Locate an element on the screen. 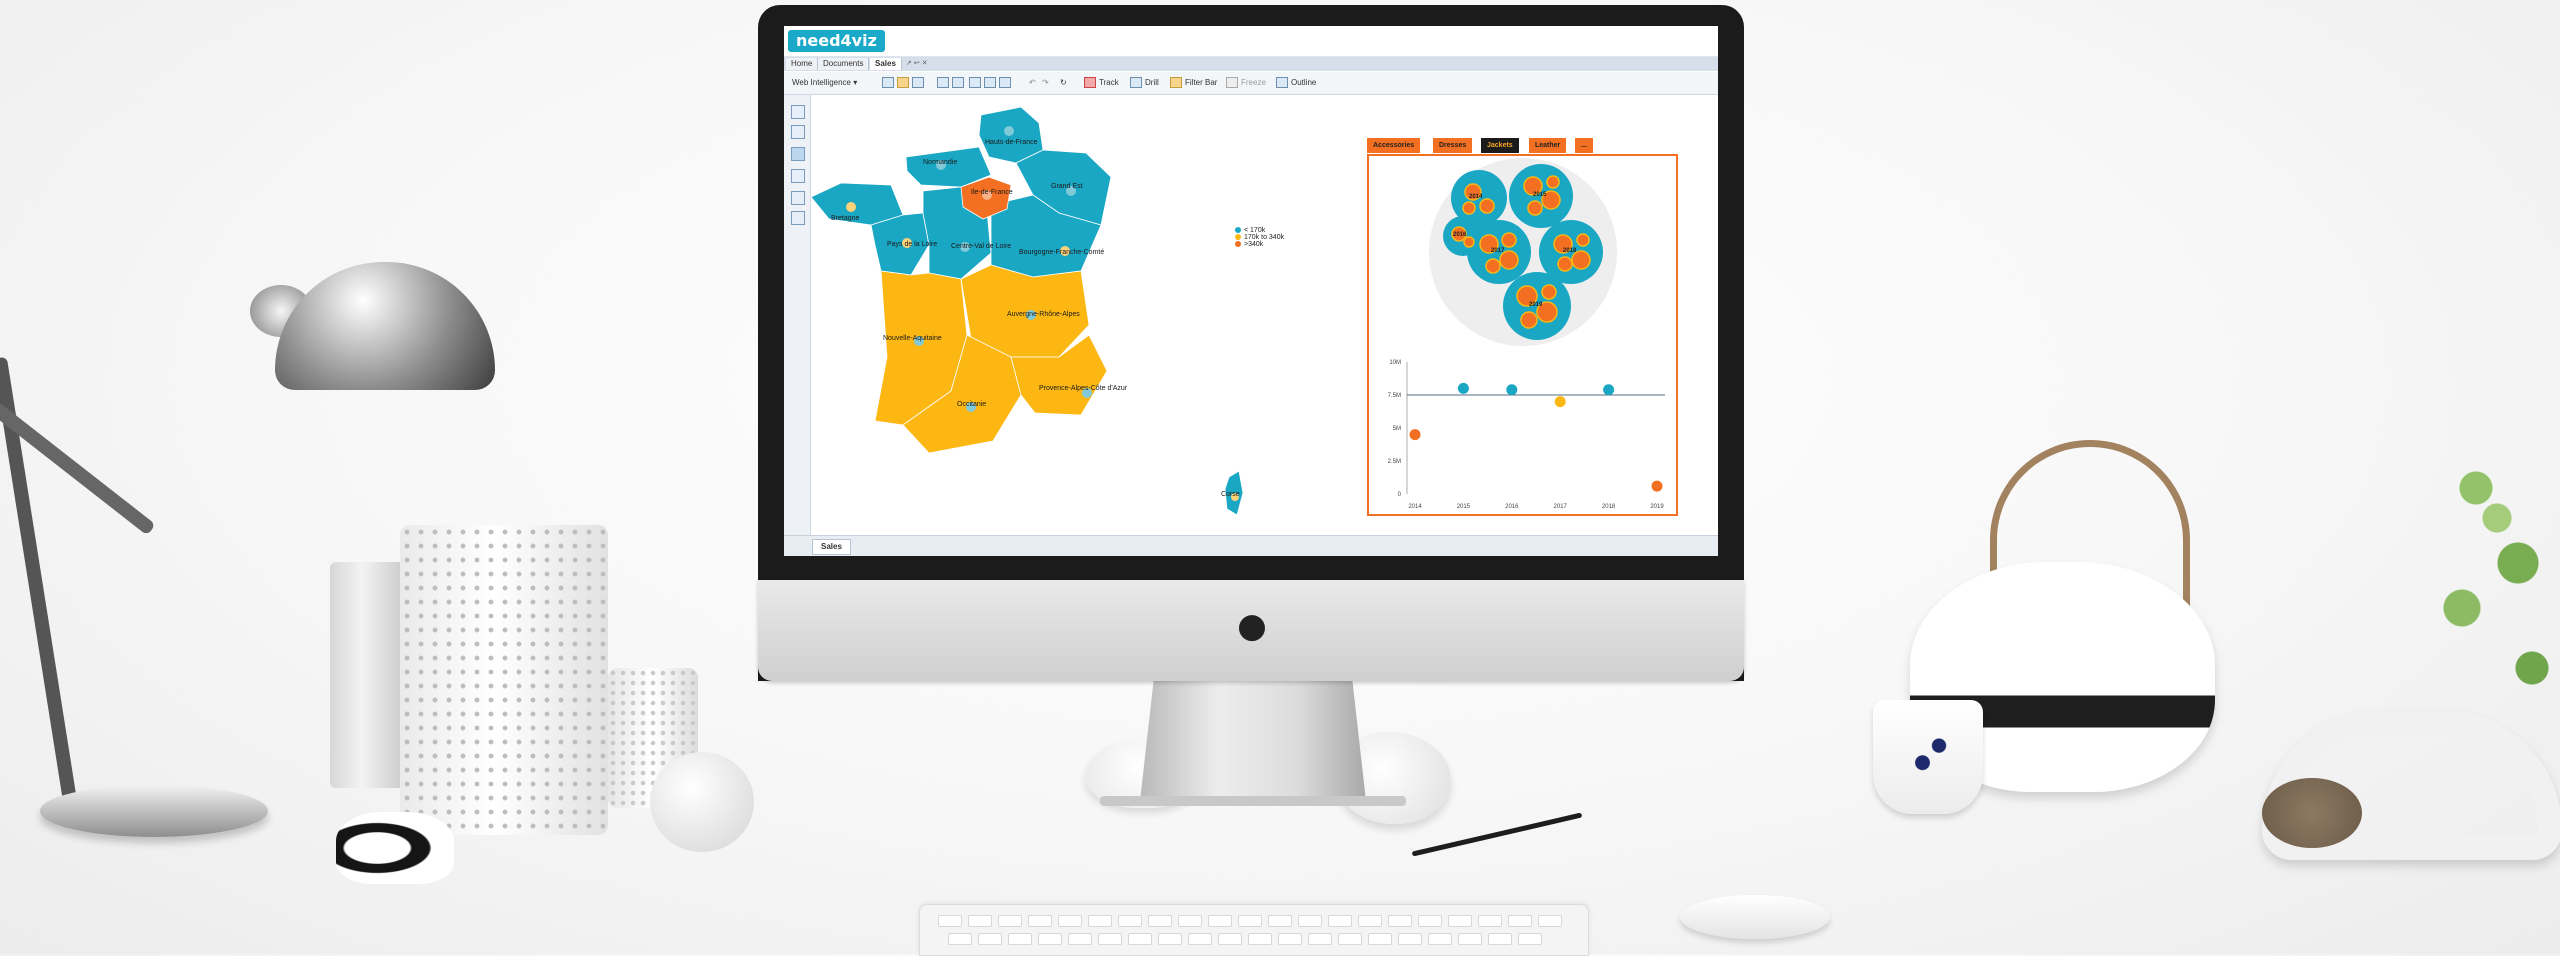 This screenshot has height=956, width=2560. teacup is located at coordinates (1928, 757).